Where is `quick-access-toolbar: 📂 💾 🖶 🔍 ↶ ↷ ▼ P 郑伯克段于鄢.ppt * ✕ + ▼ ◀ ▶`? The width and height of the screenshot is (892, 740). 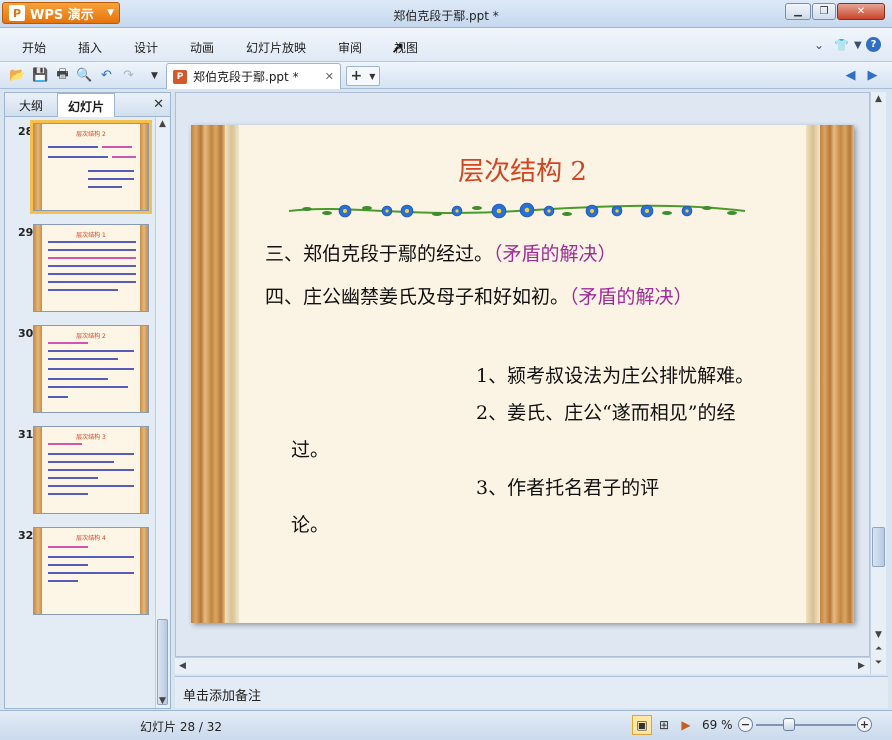
quick-access-toolbar: 📂 💾 🖶 🔍 ↶ ↷ ▼ P 郑伯克段于鄢.ppt * ✕ + ▼ ◀ ▶ is located at coordinates (446, 75).